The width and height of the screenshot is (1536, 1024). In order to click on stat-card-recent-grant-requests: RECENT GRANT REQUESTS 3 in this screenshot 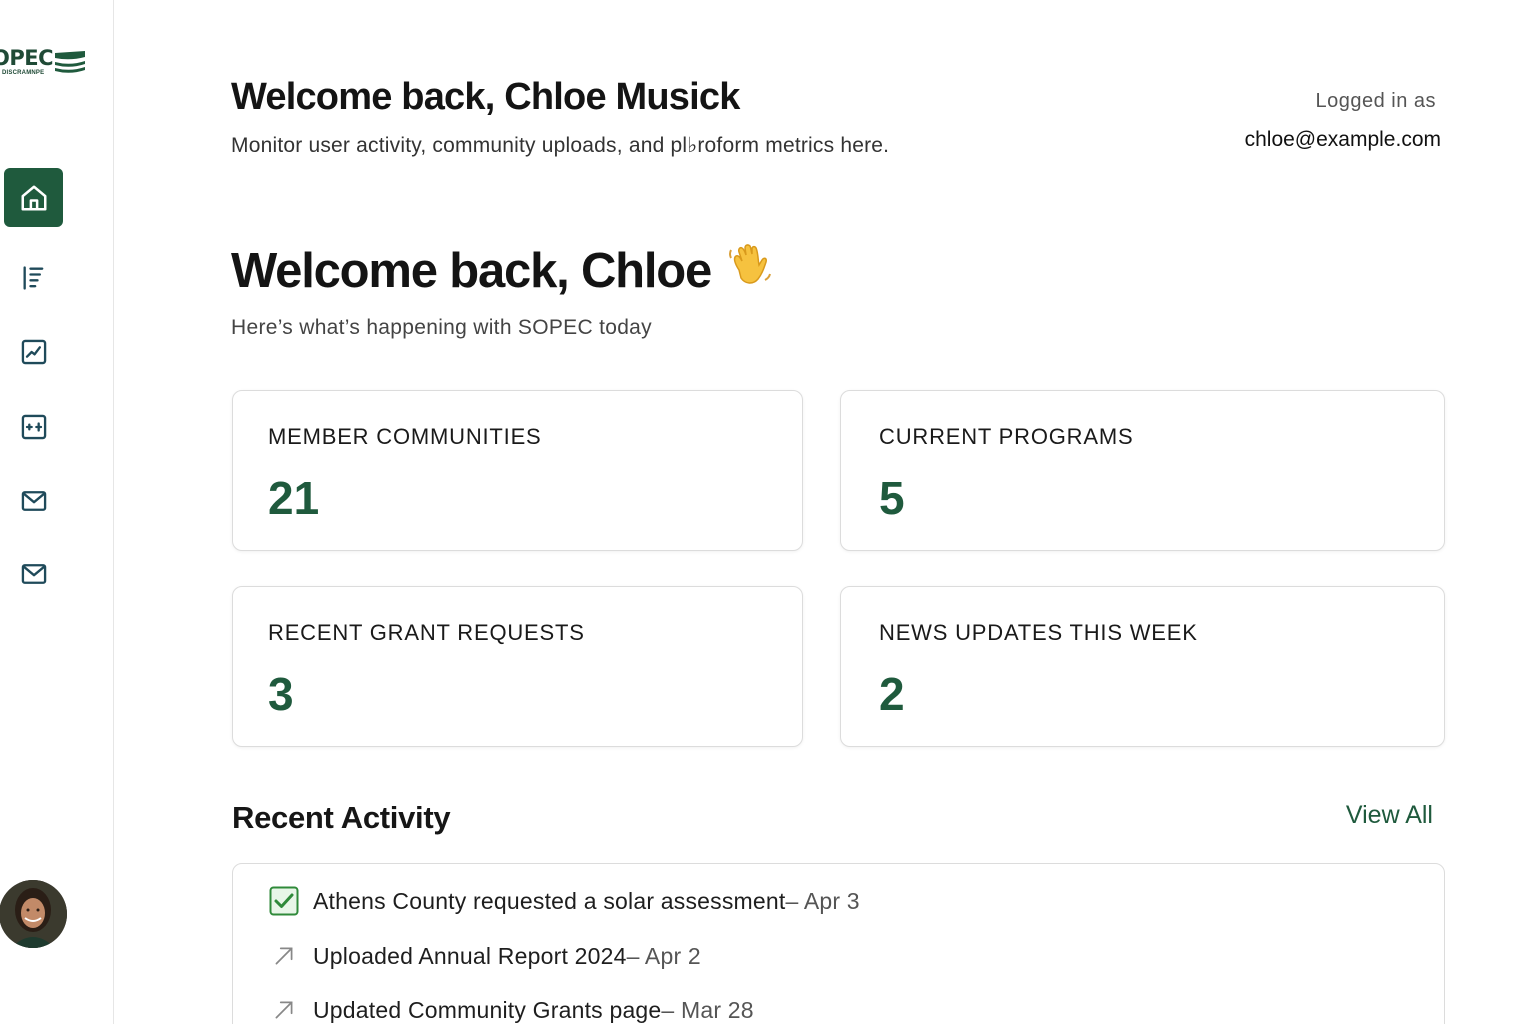, I will do `click(517, 666)`.